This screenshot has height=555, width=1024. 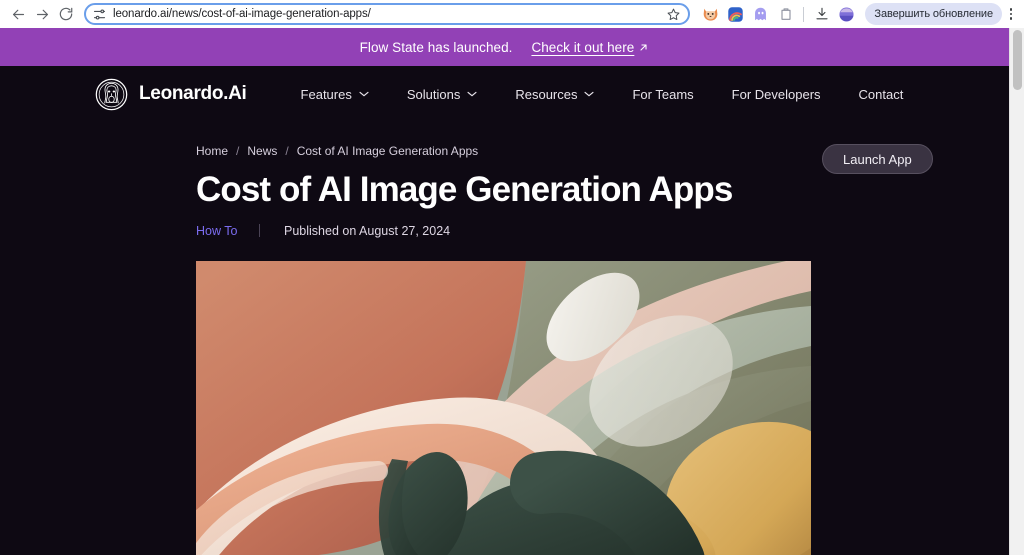 I want to click on rainbow-extension-icon, so click(x=735, y=14).